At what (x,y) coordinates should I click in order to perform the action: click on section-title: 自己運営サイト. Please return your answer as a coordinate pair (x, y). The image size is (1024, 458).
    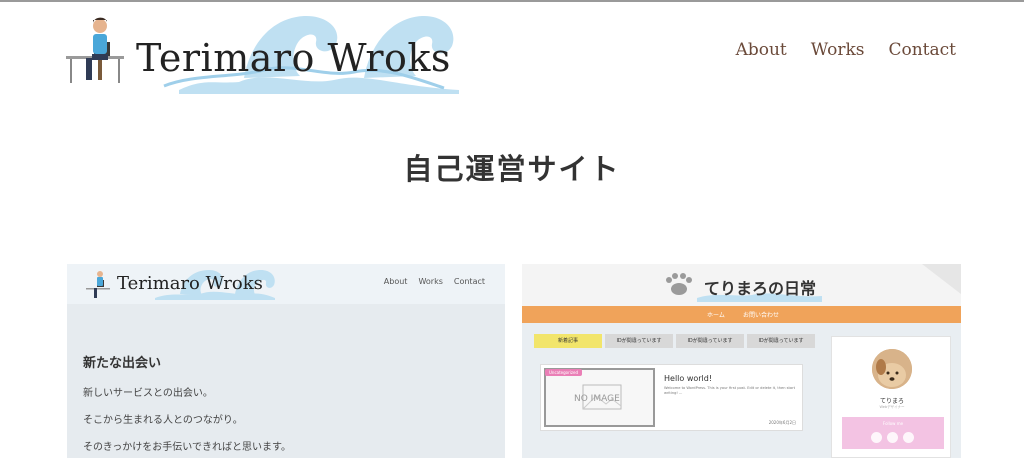
    Looking at the image, I should click on (512, 169).